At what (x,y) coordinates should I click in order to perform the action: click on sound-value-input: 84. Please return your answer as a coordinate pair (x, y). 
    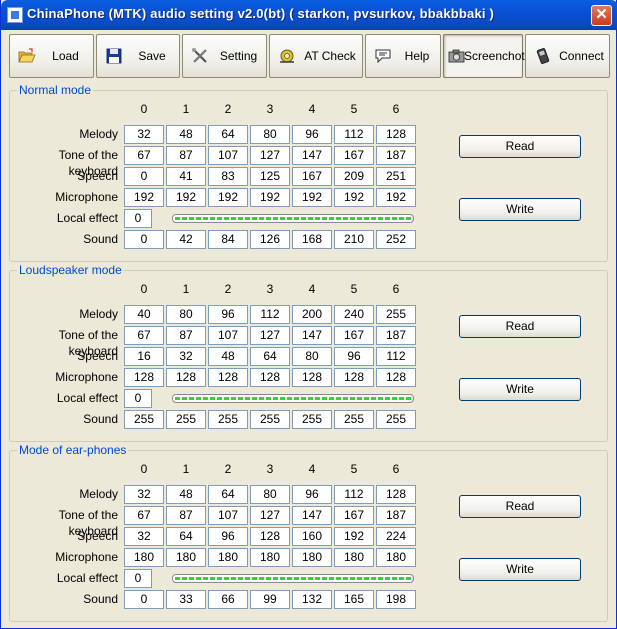
    Looking at the image, I should click on (228, 239).